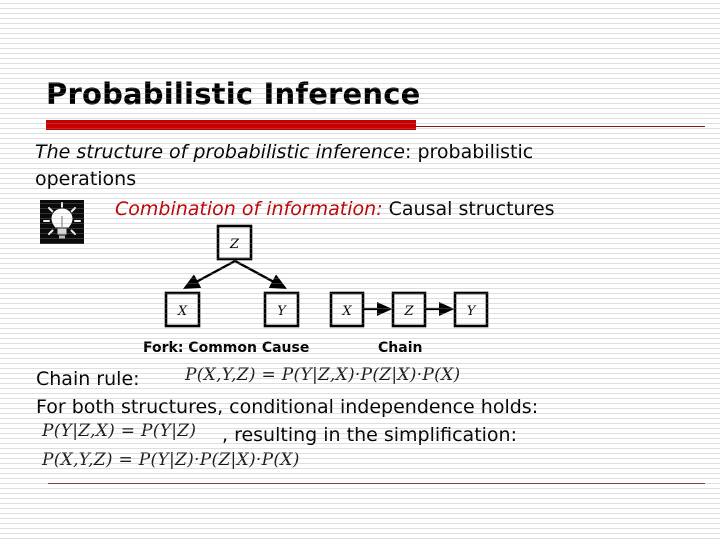 This screenshot has height=540, width=720. What do you see at coordinates (376, 483) in the screenshot?
I see `bottom-rule` at bounding box center [376, 483].